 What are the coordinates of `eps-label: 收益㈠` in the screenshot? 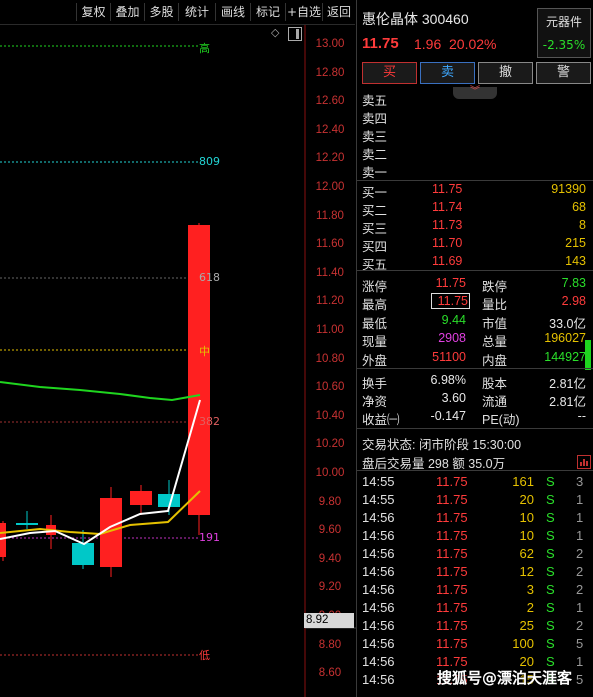 It's located at (381, 420).